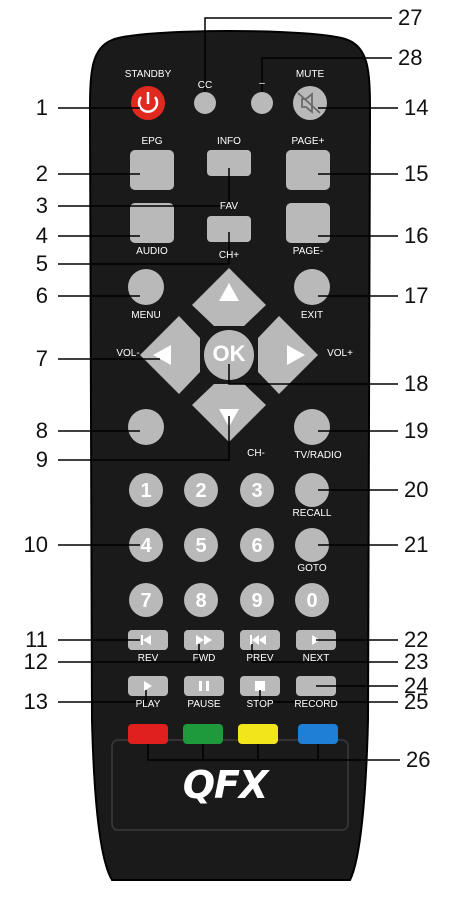 The image size is (453, 897). I want to click on number-key-label: 3, so click(256, 491).